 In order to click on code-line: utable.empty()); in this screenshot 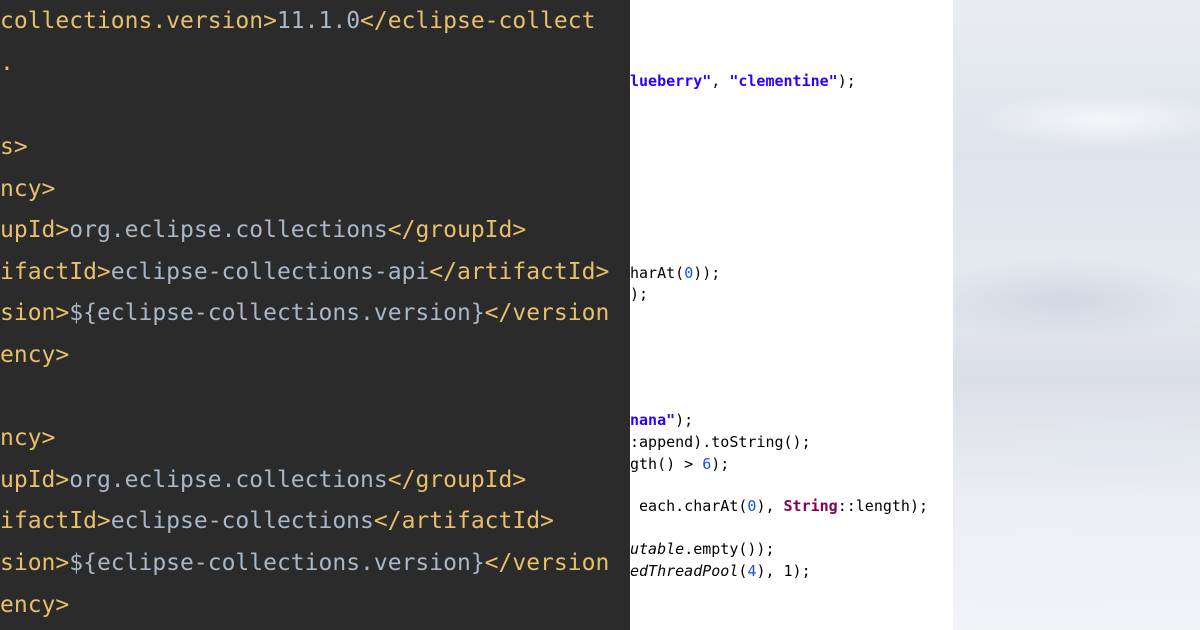, I will do `click(702, 549)`.